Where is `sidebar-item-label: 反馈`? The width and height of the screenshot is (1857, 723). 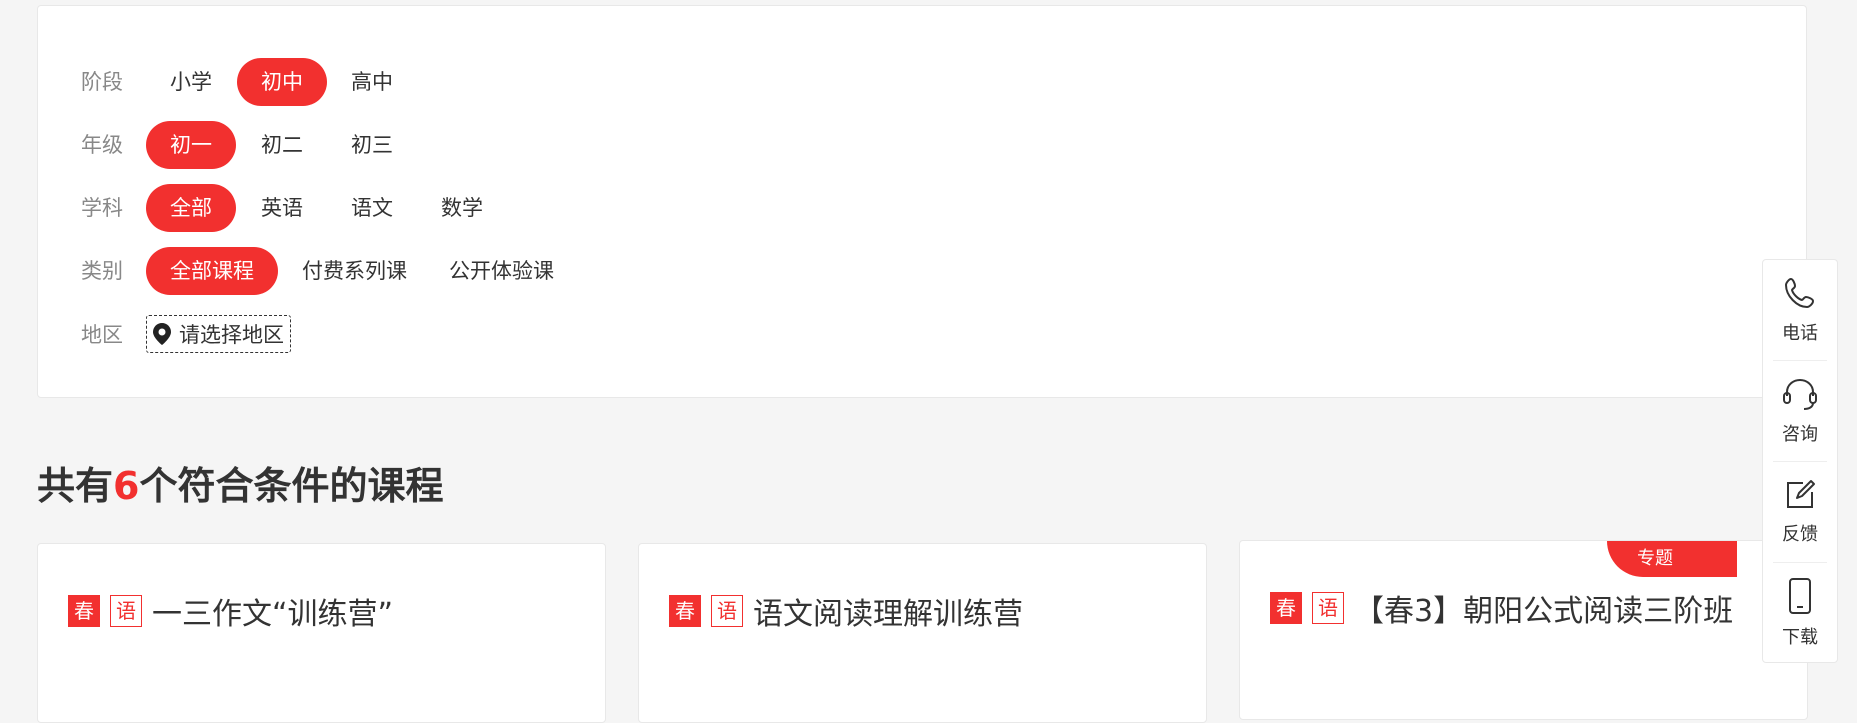 sidebar-item-label: 反馈 is located at coordinates (1800, 534).